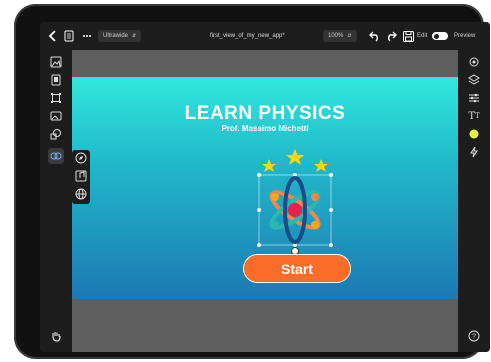 The image size is (491, 362). I want to click on left-toolbar, so click(56, 201).